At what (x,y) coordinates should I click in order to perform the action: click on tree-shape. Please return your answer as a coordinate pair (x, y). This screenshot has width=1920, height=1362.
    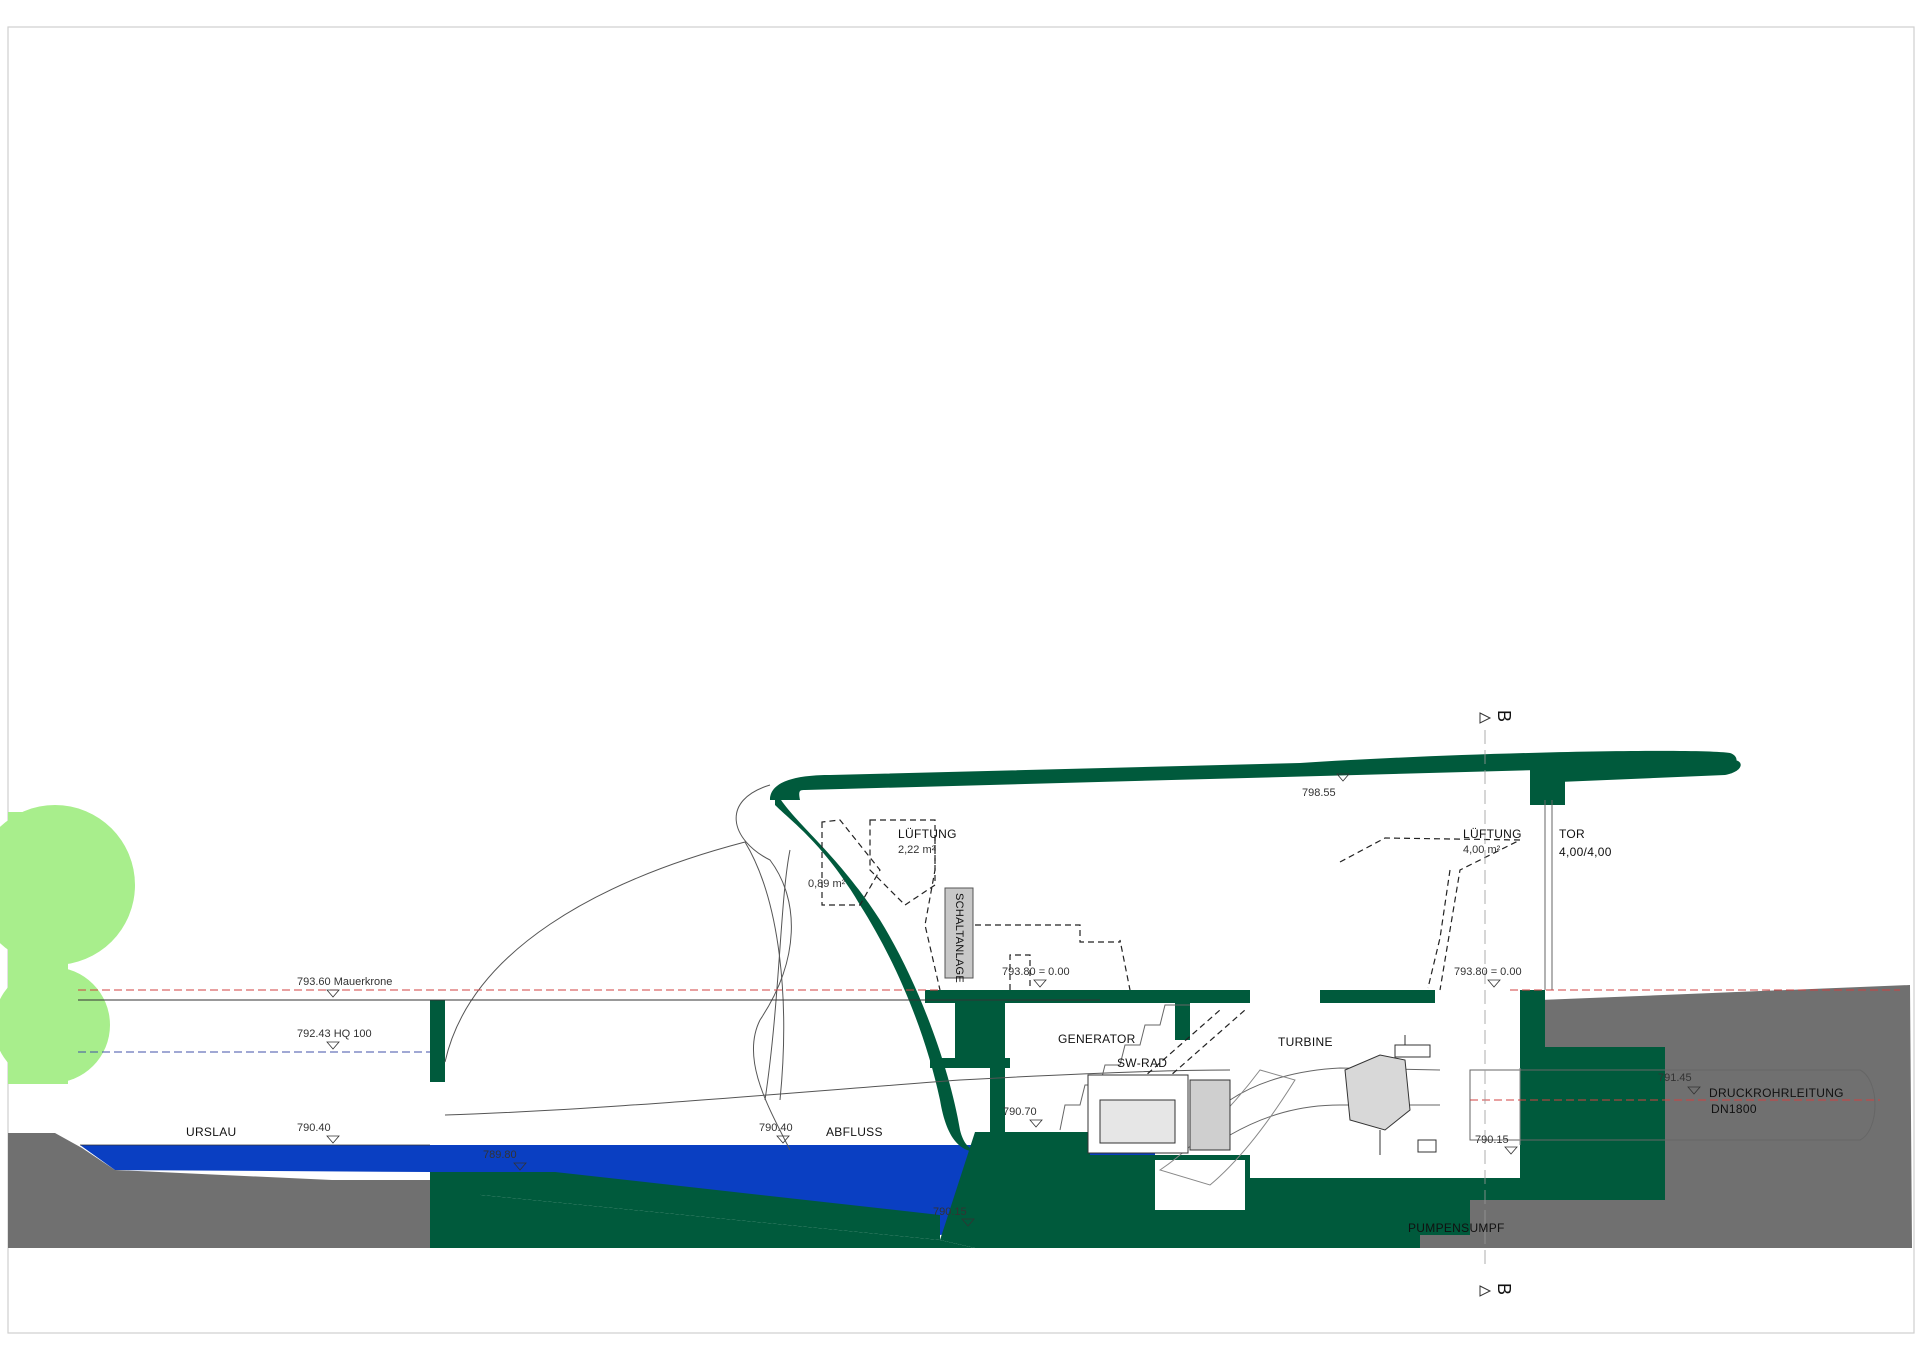
    Looking at the image, I should click on (67, 944).